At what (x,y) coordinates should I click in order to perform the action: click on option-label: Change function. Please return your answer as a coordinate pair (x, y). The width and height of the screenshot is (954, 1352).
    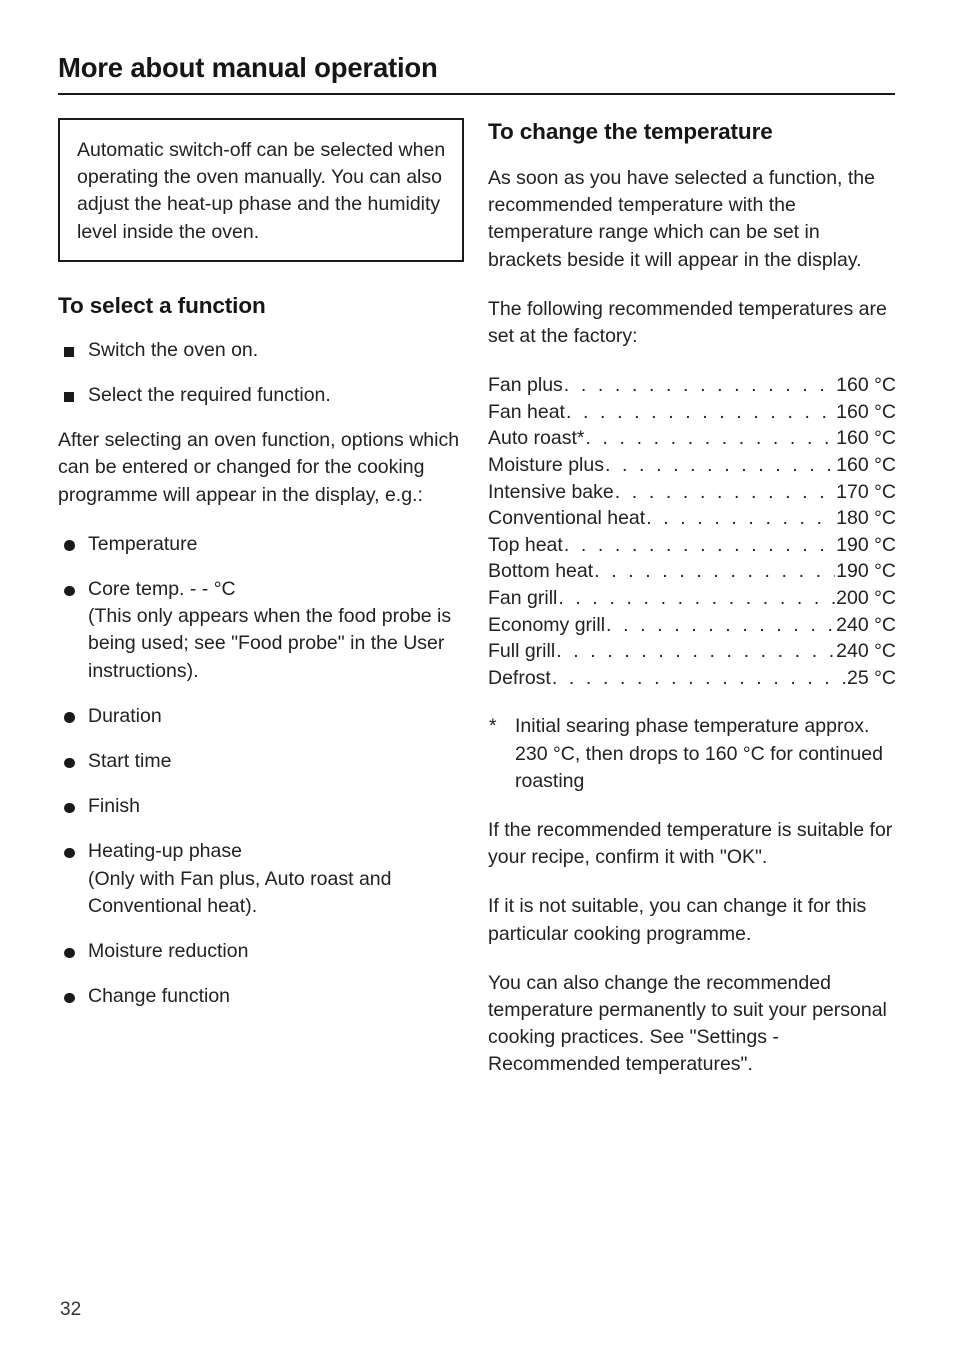
    Looking at the image, I should click on (159, 996).